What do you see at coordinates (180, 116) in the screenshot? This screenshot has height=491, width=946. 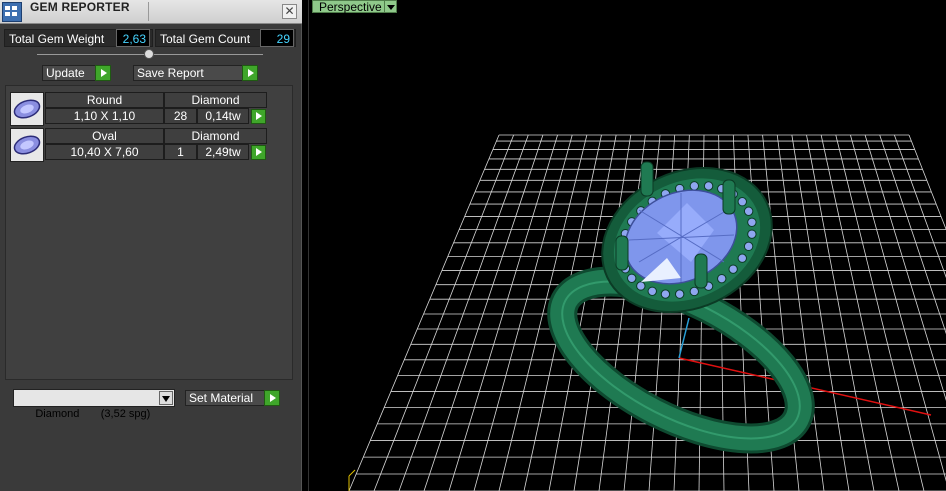 I see `gem-count: 28` at bounding box center [180, 116].